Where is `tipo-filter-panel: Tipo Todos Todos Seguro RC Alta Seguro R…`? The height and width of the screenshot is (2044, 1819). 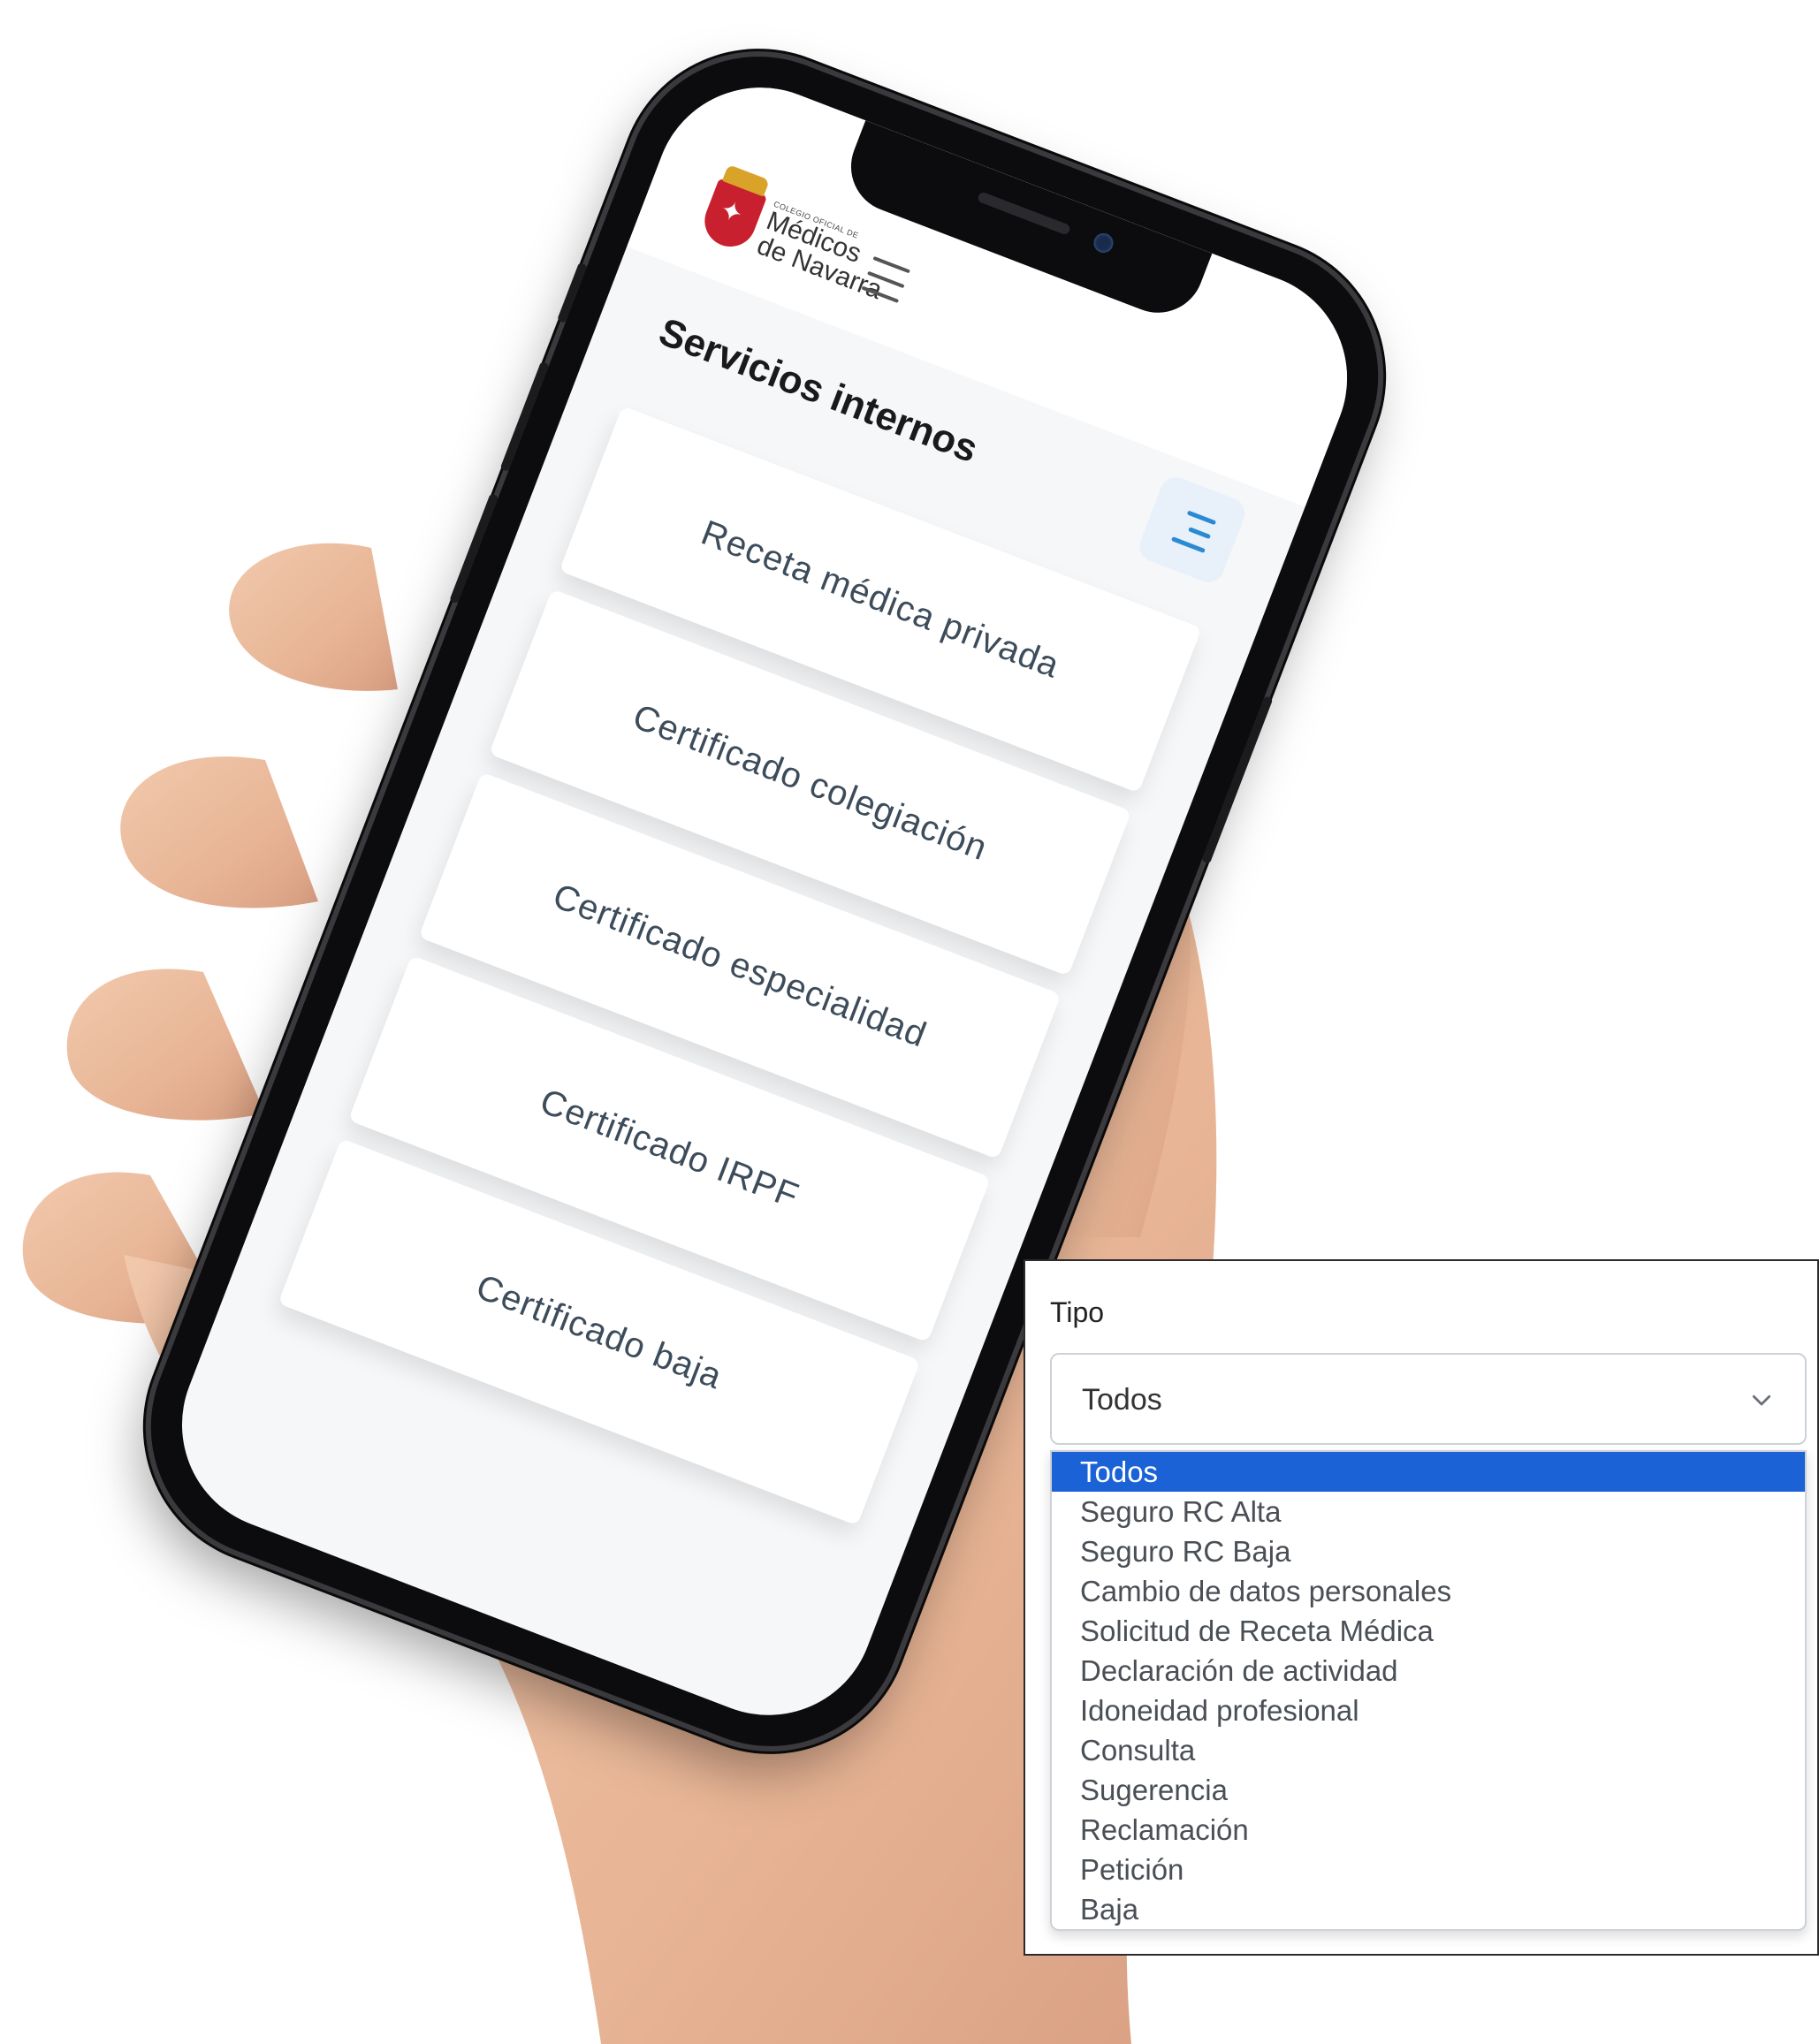 tipo-filter-panel: Tipo Todos Todos Seguro RC Alta Seguro R… is located at coordinates (1421, 1607).